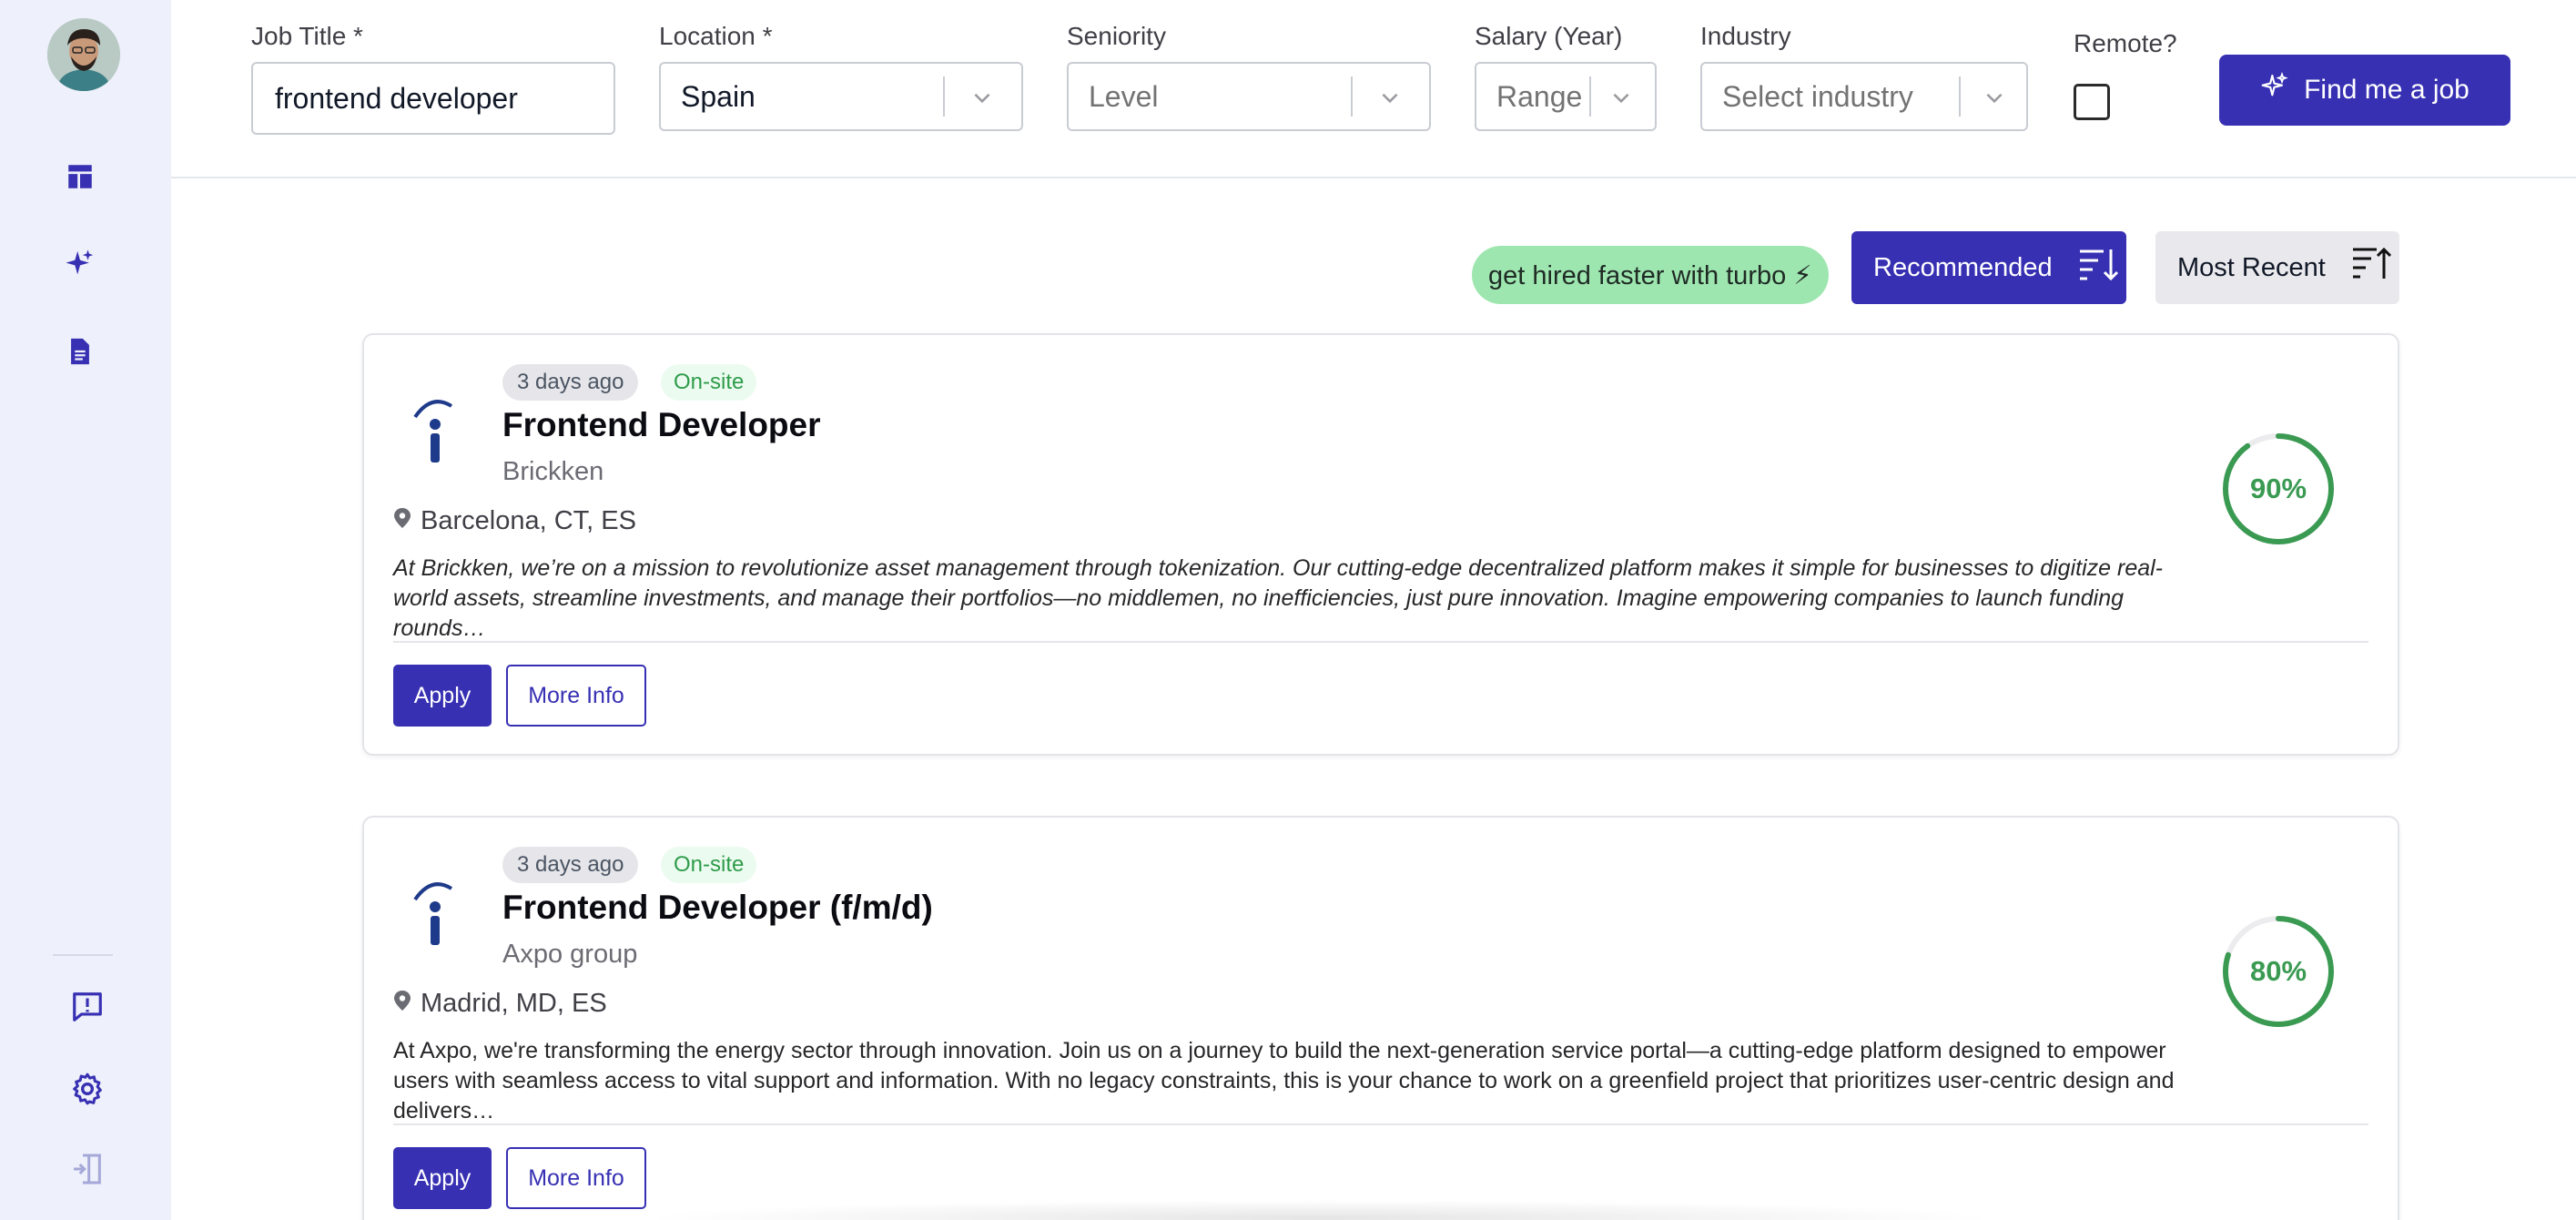 The width and height of the screenshot is (2576, 1220). Describe the element at coordinates (514, 1003) in the screenshot. I see `location-text: Madrid, MD, ES` at that location.